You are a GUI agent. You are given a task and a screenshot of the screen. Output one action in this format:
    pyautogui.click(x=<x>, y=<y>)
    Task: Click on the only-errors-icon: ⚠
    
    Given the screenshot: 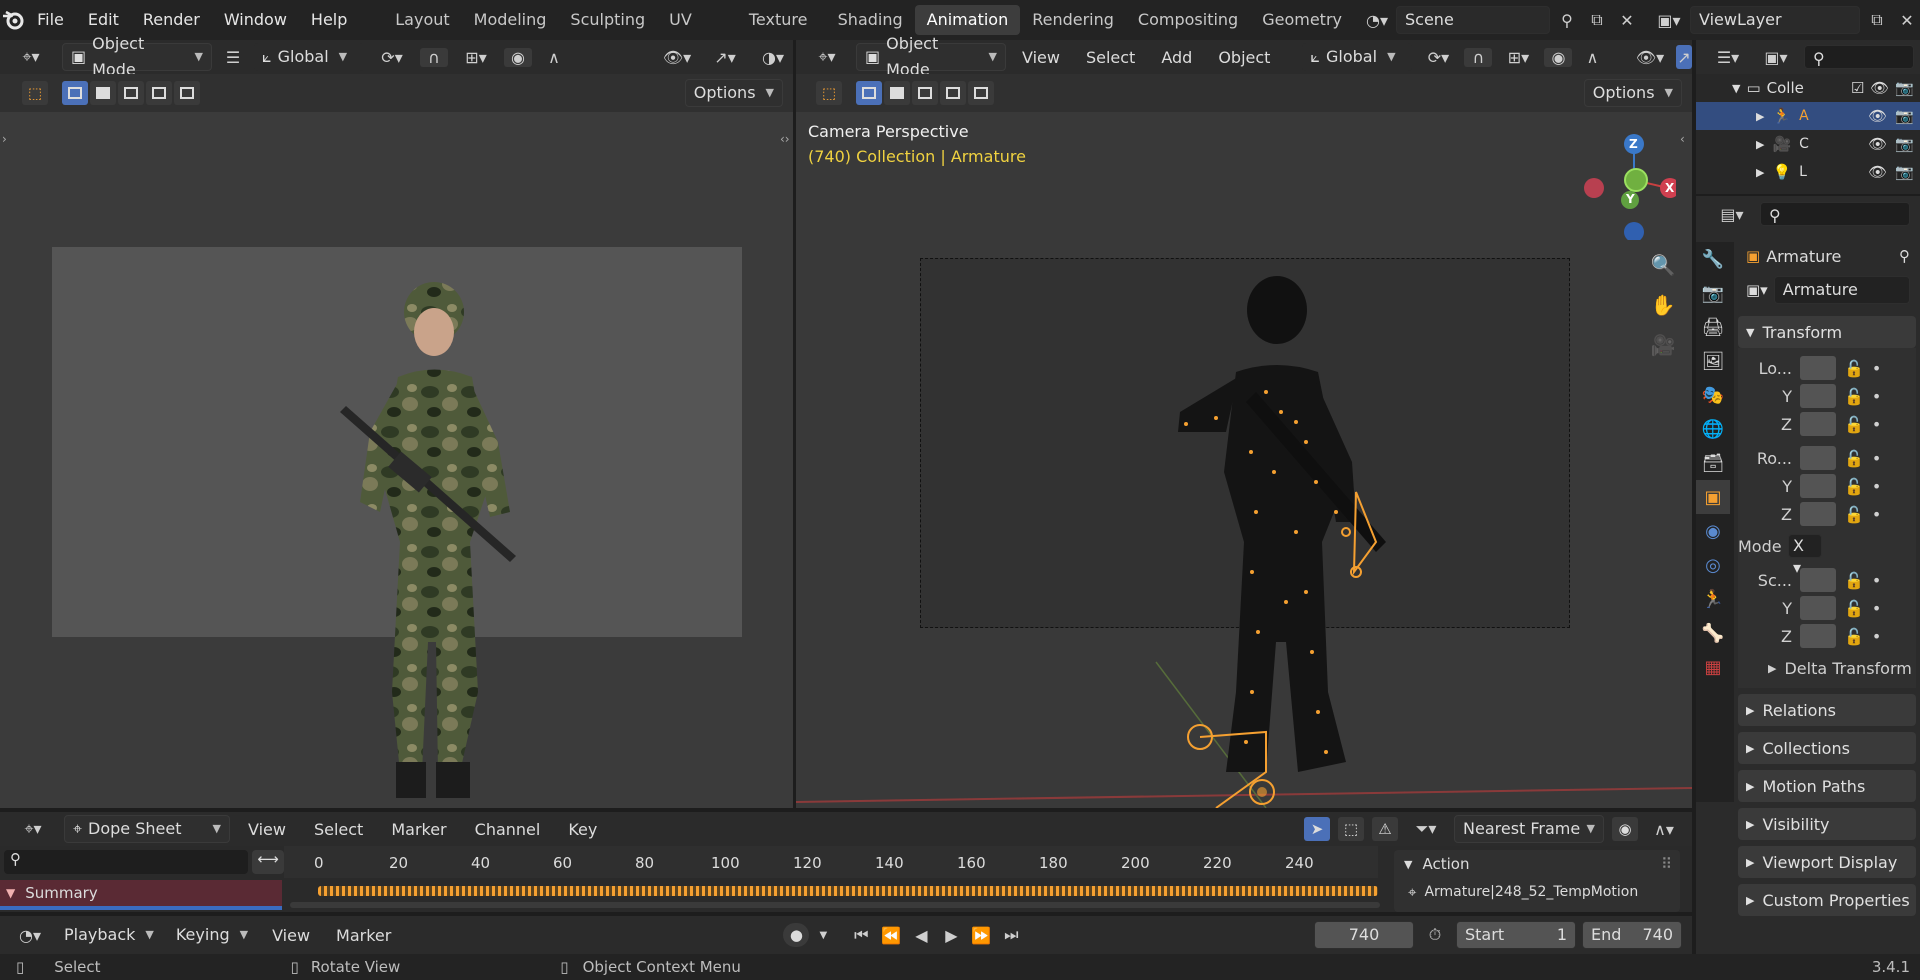 What is the action you would take?
    pyautogui.click(x=1385, y=829)
    